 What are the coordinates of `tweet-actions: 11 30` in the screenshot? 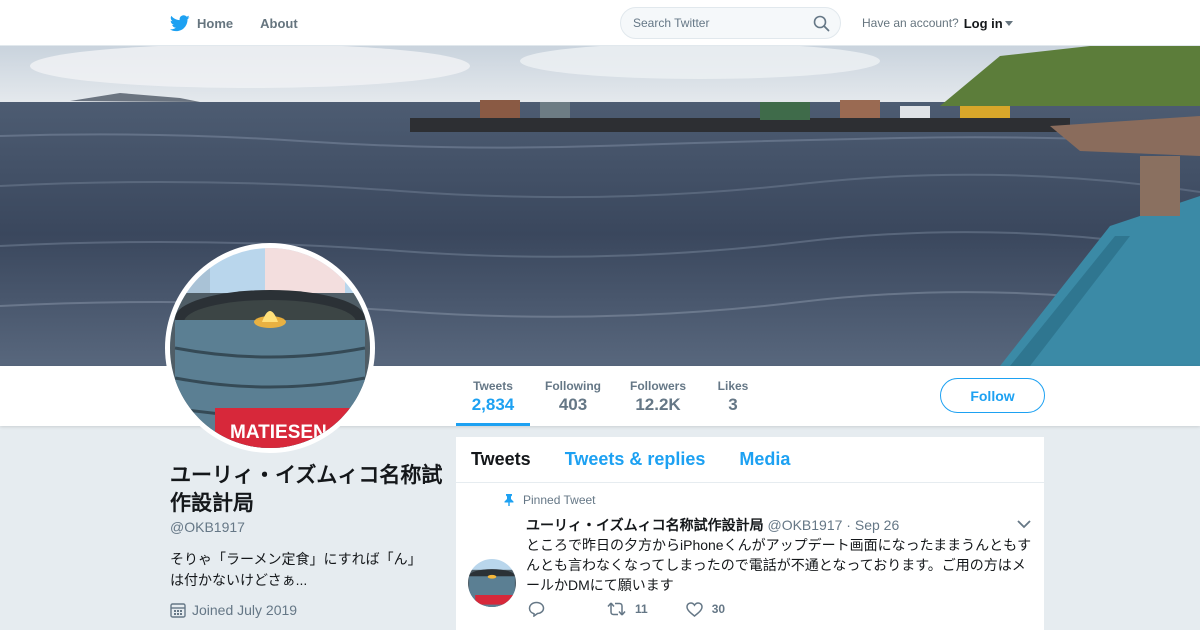 It's located at (646, 609).